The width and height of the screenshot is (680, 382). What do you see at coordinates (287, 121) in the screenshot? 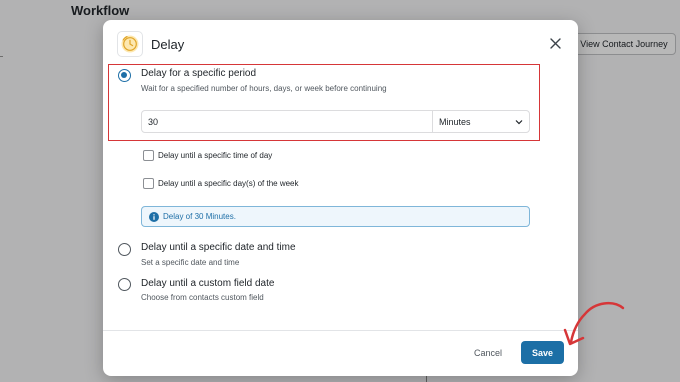
I see `delay-amount-input` at bounding box center [287, 121].